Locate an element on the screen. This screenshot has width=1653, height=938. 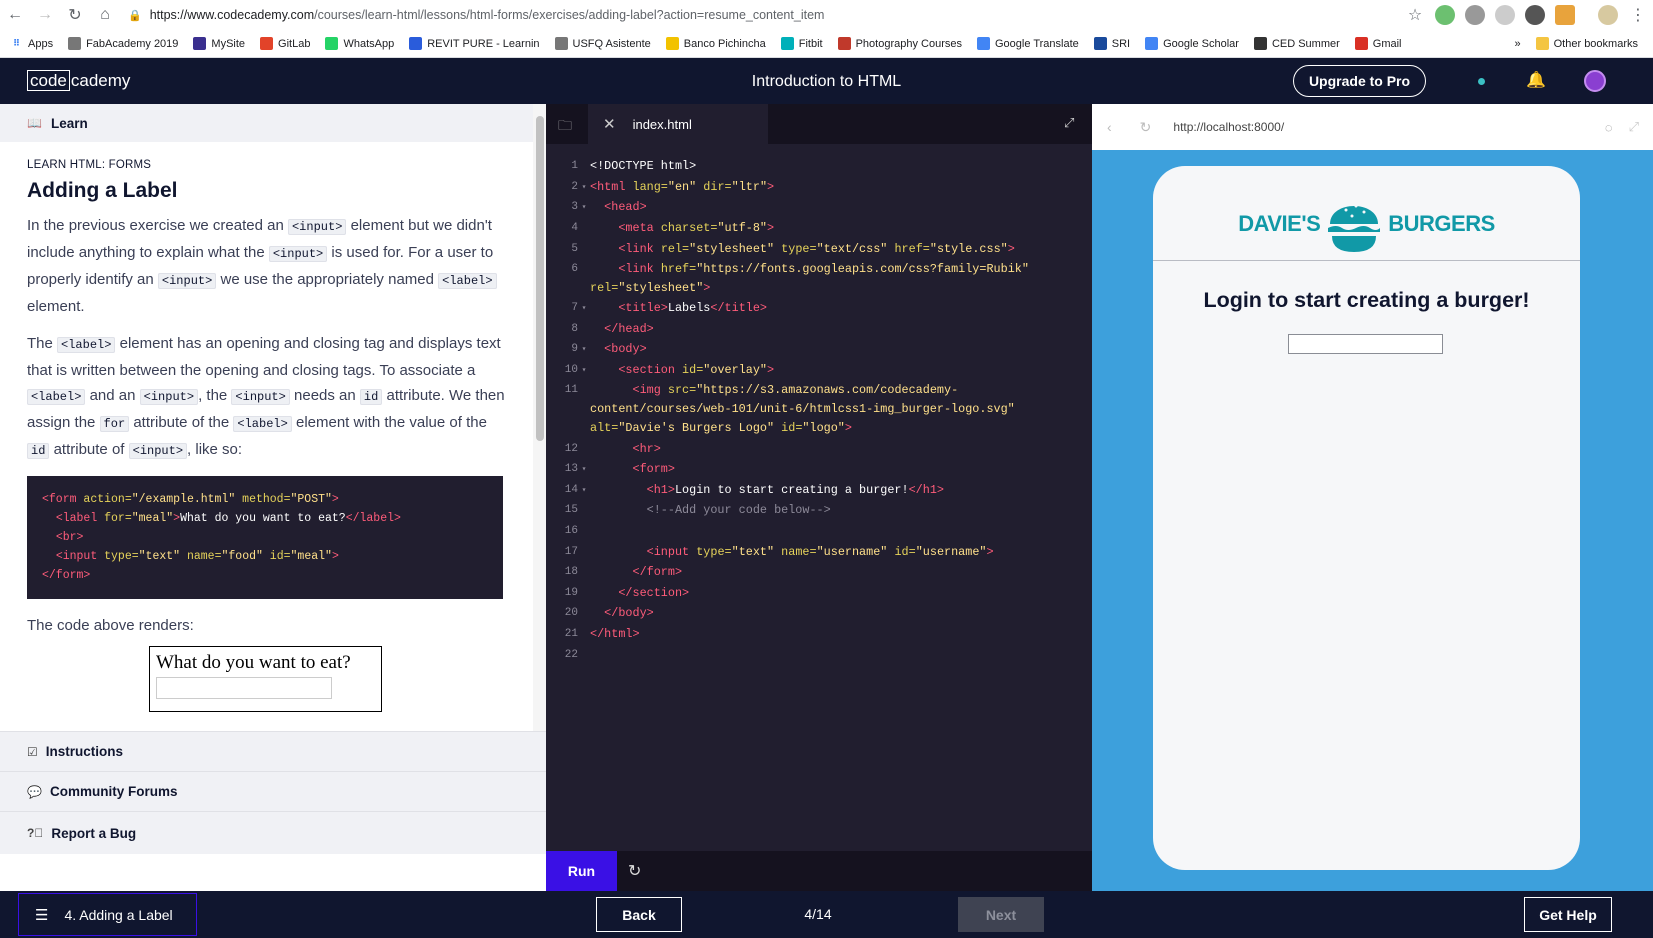
avatar is located at coordinates (1595, 81).